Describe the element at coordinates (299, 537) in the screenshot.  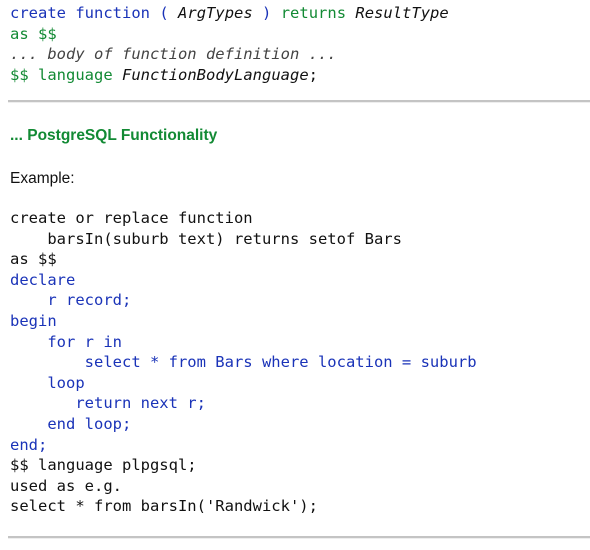
I see `divider-bottom` at that location.